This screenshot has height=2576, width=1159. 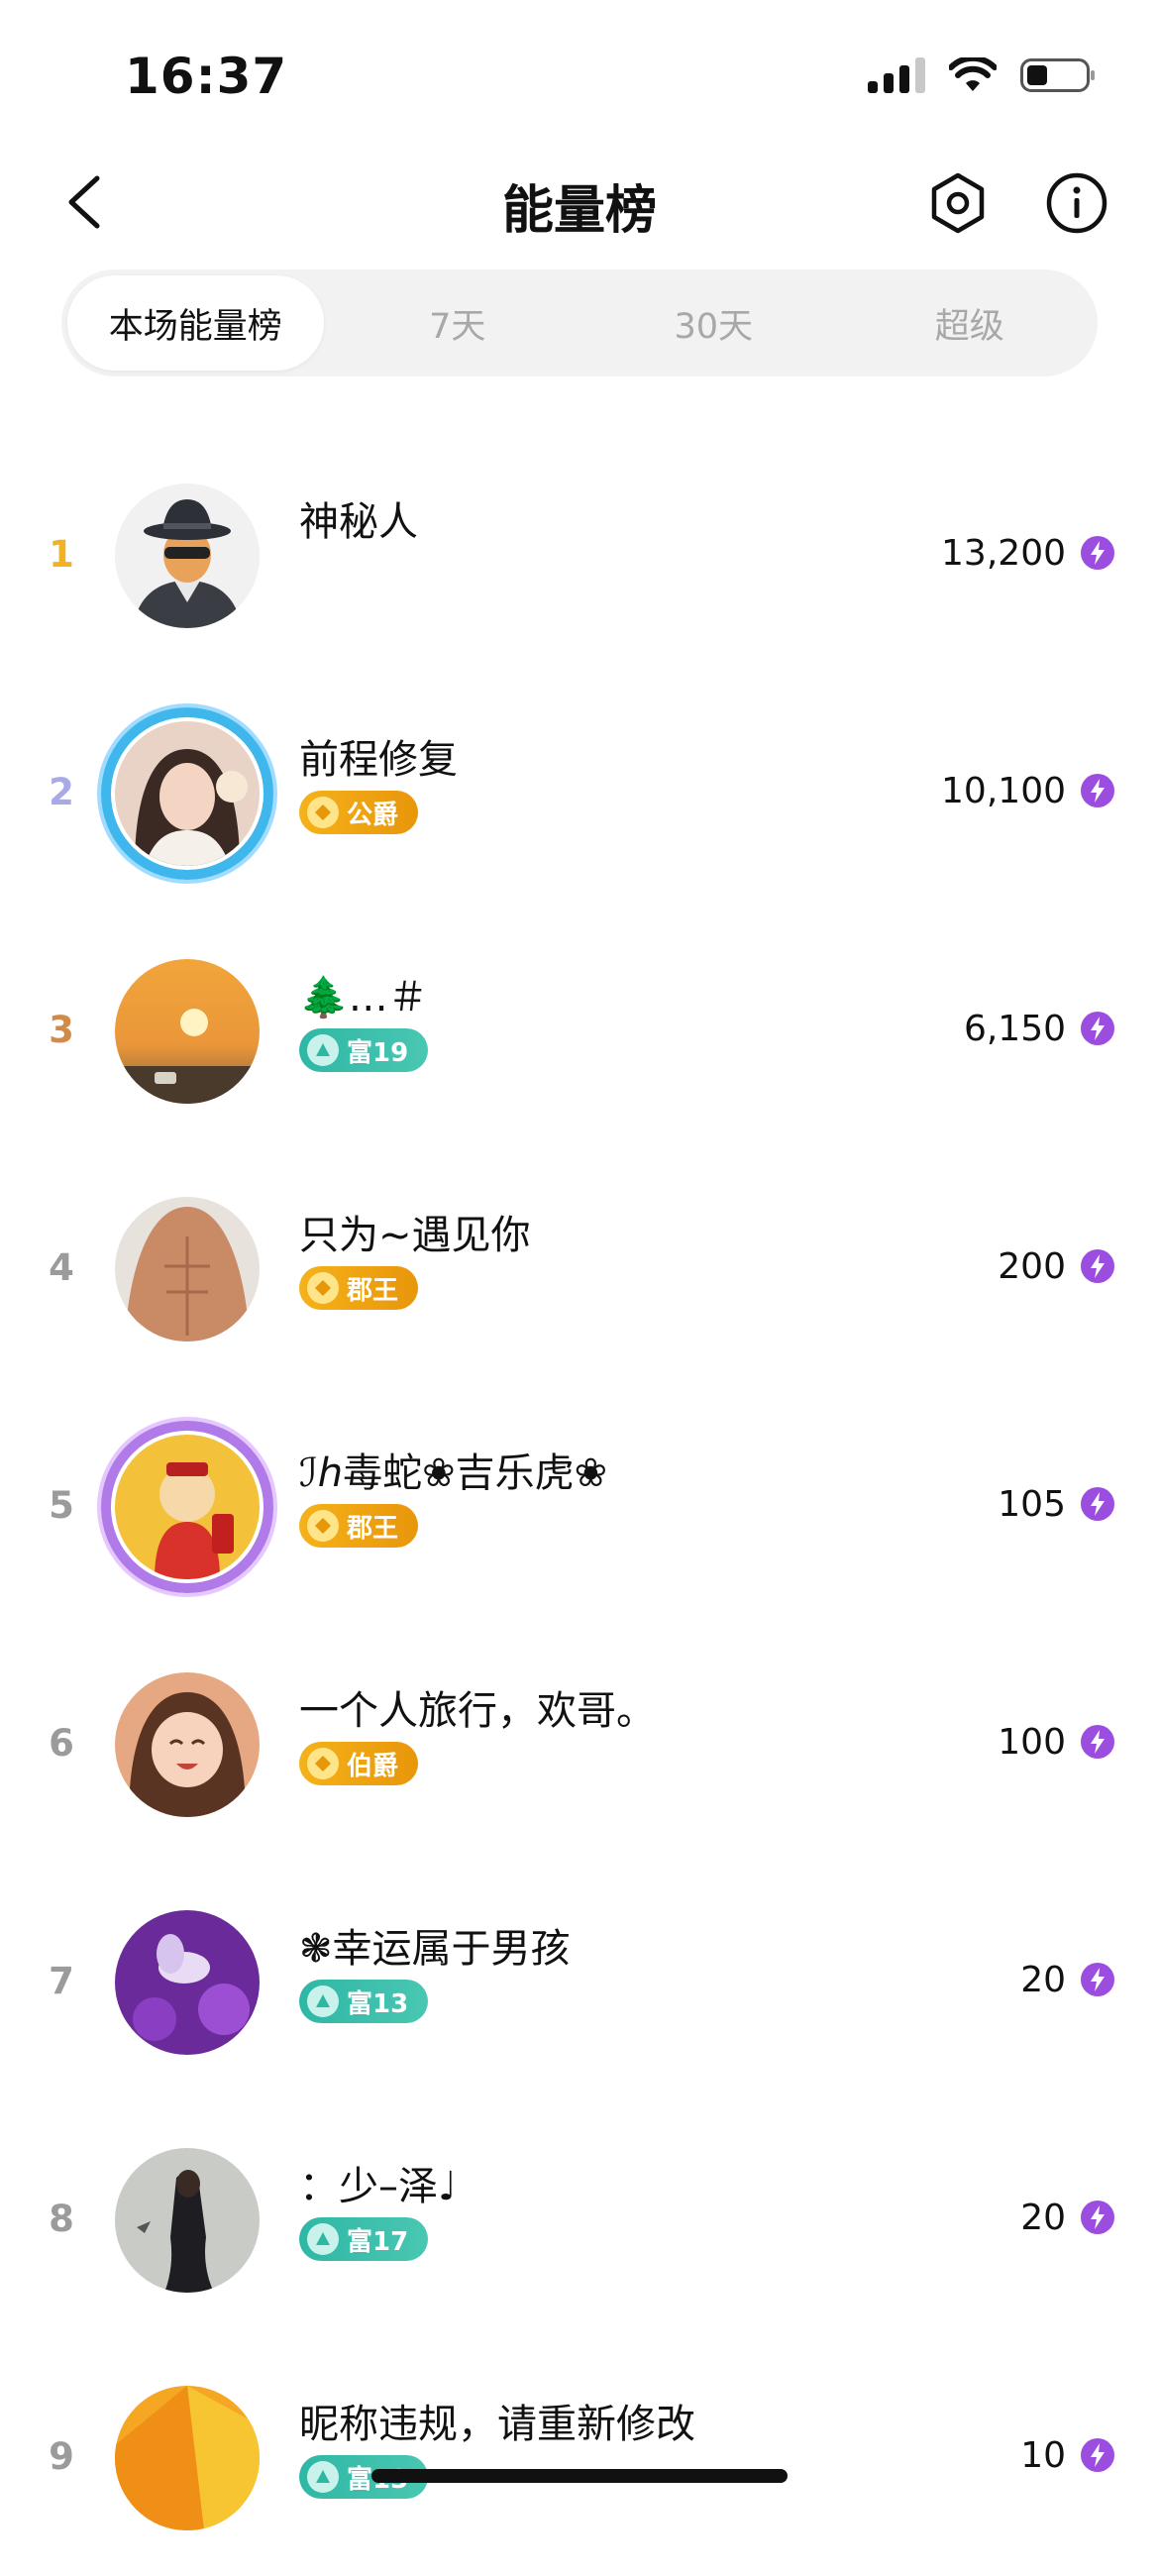 What do you see at coordinates (415, 1235) in the screenshot?
I see `user-name: 只为~遇见你` at bounding box center [415, 1235].